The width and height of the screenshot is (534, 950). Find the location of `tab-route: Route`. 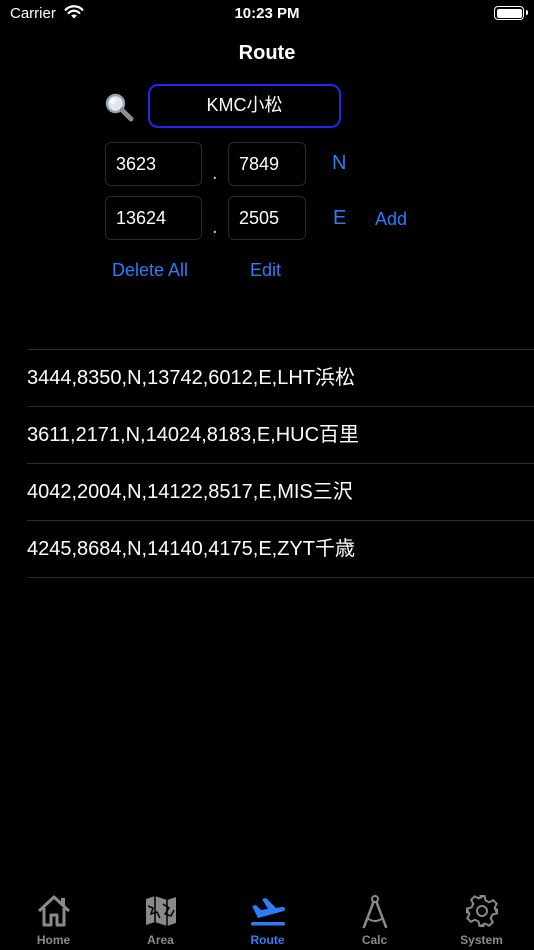

tab-route: Route is located at coordinates (267, 917).